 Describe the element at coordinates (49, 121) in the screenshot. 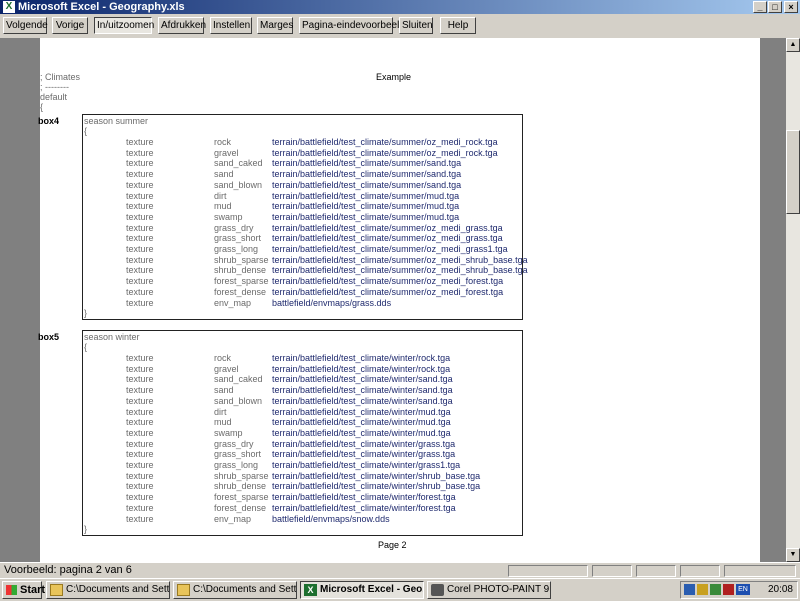

I see `box-label: box4` at that location.